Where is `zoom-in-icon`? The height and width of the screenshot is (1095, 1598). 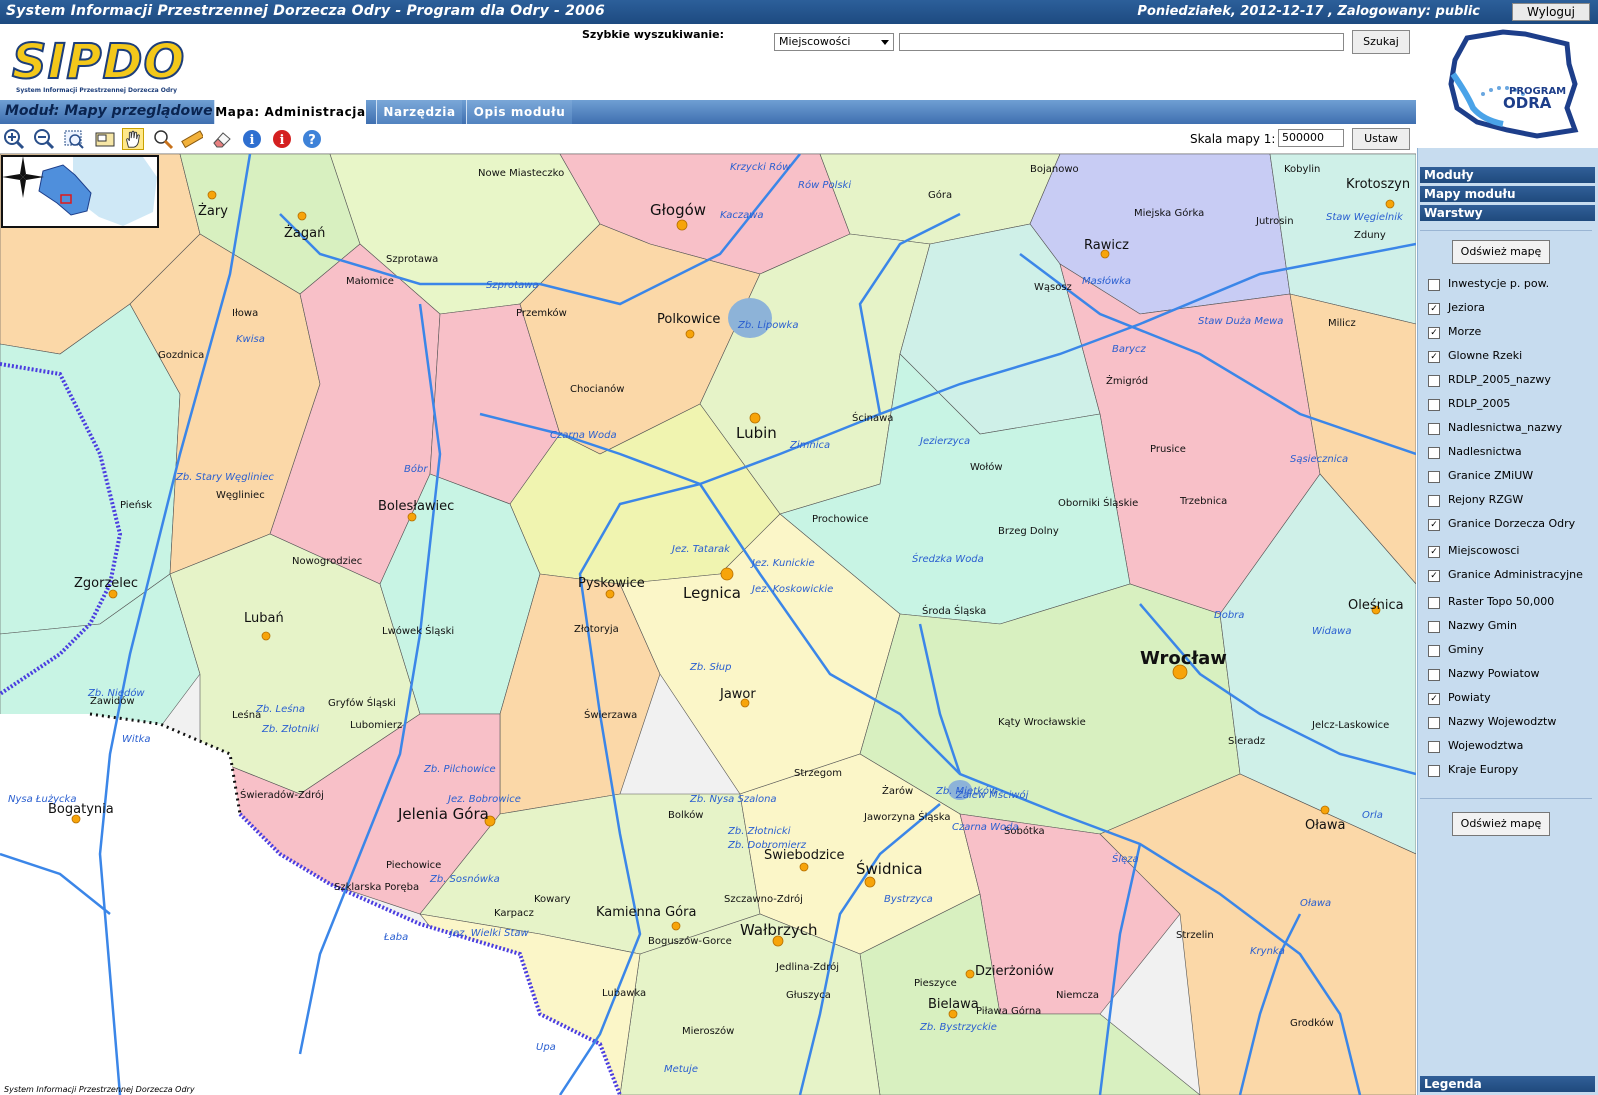 zoom-in-icon is located at coordinates (14, 139).